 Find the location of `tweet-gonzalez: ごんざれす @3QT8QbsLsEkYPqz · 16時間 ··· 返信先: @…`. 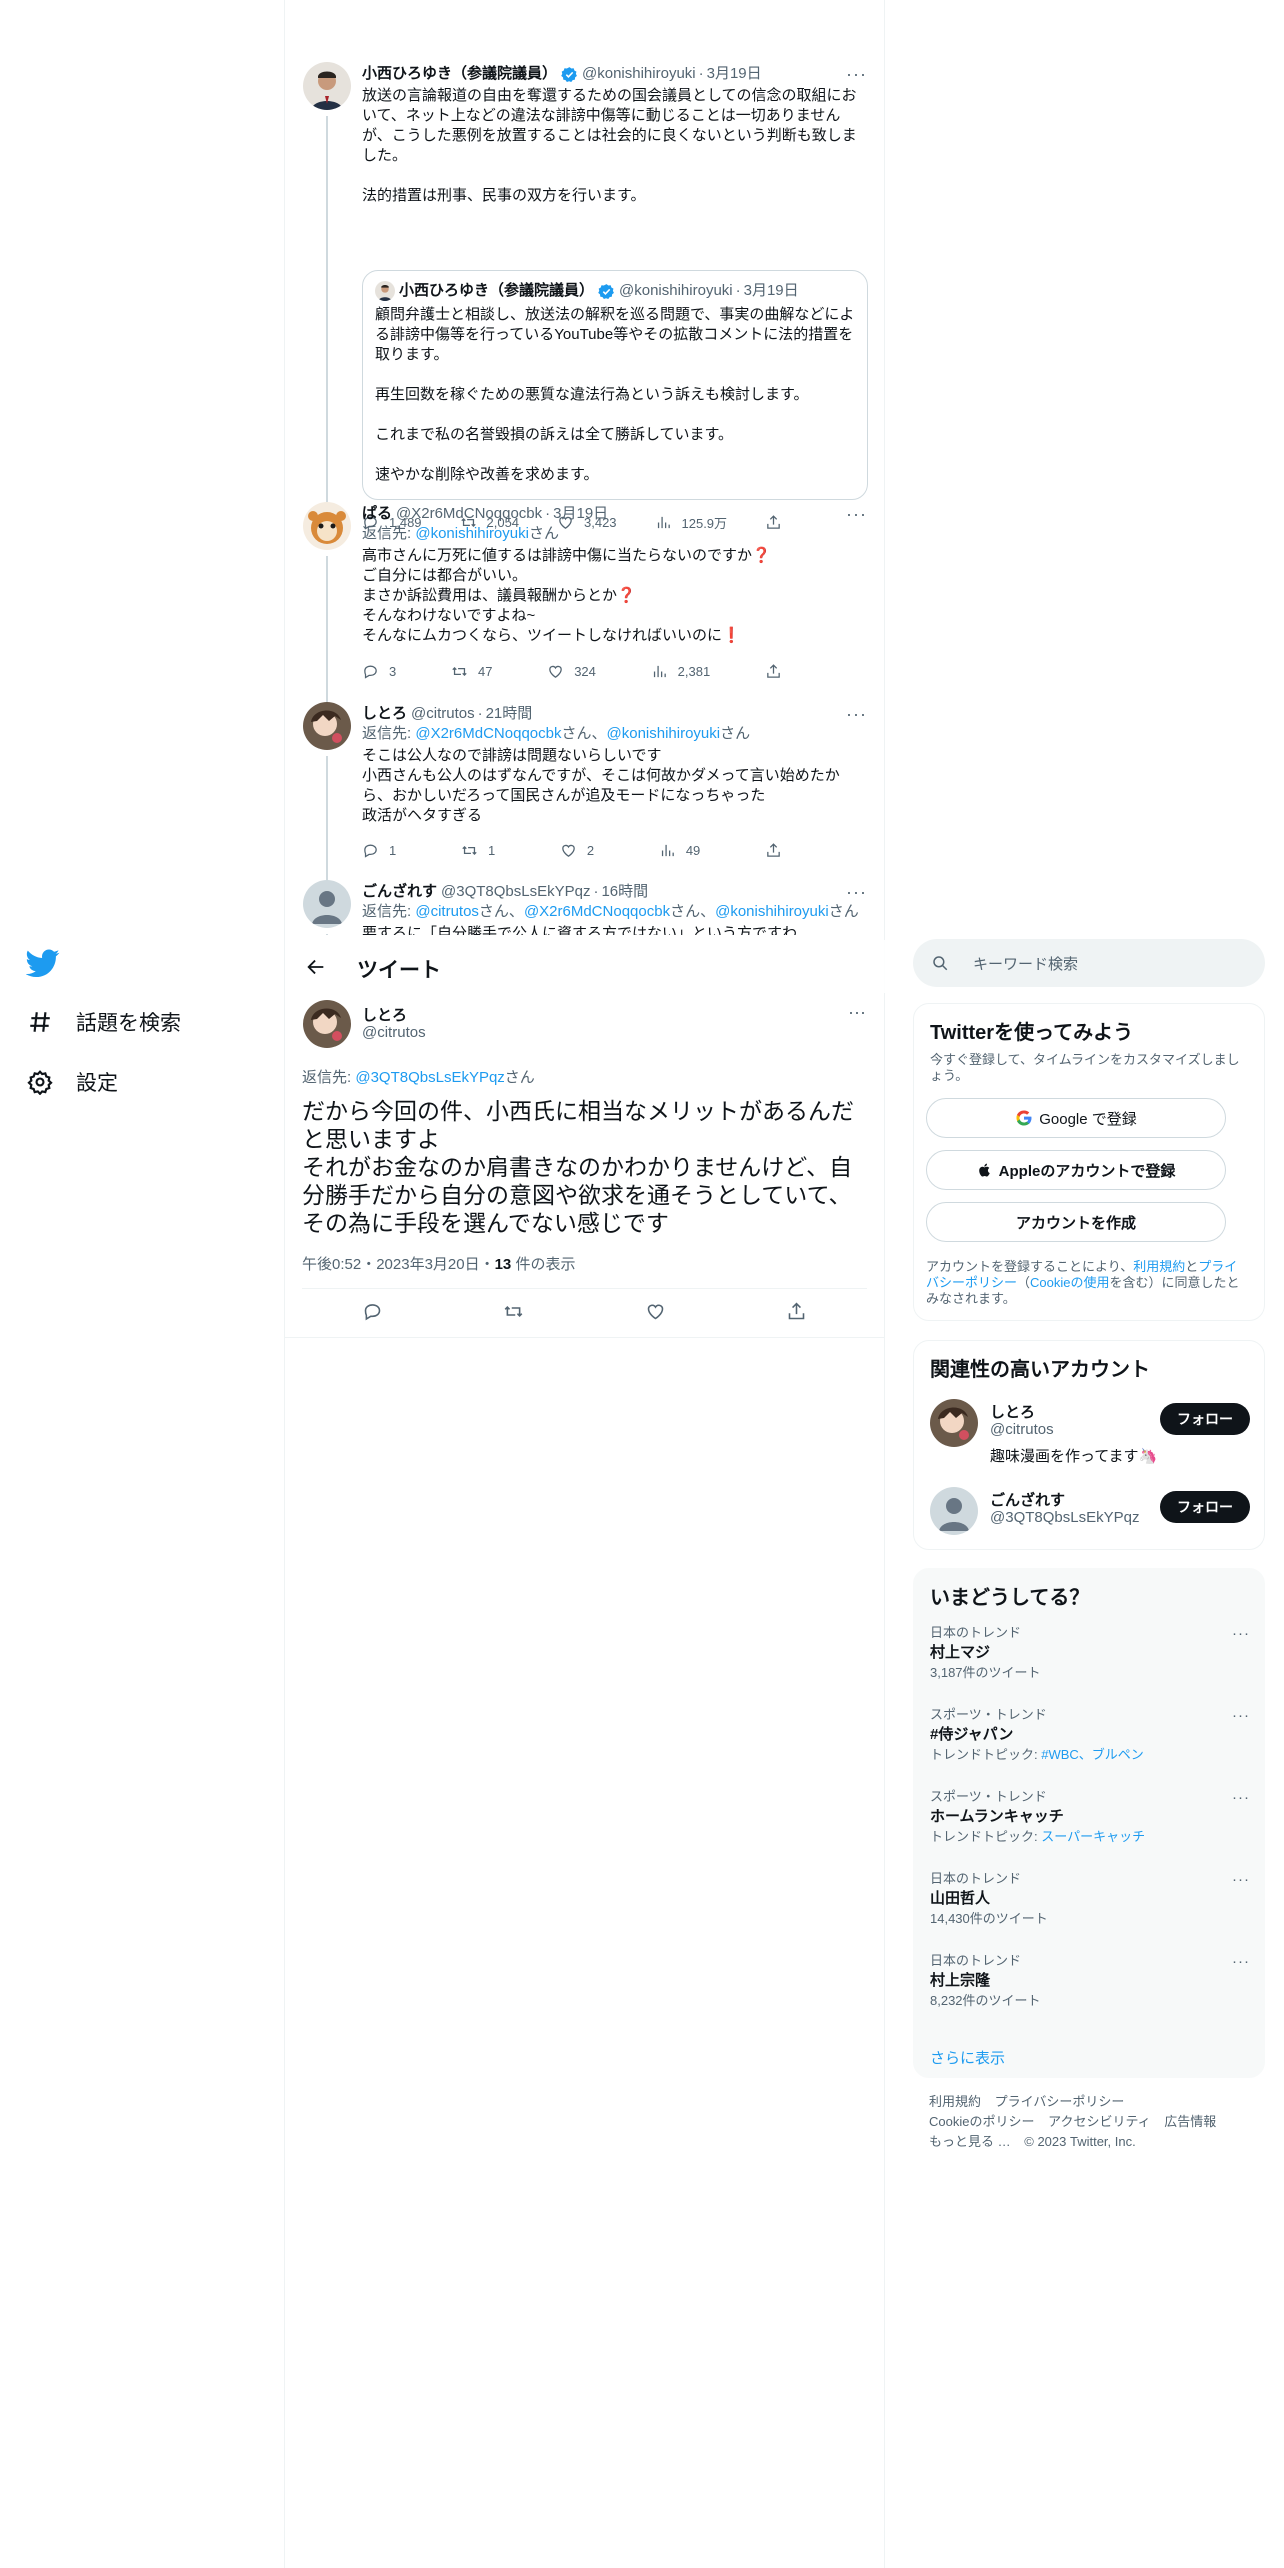

tweet-gonzalez: ごんざれす @3QT8QbsLsEkYPqz · 16時間 ··· 返信先: @… is located at coordinates (585, 907).